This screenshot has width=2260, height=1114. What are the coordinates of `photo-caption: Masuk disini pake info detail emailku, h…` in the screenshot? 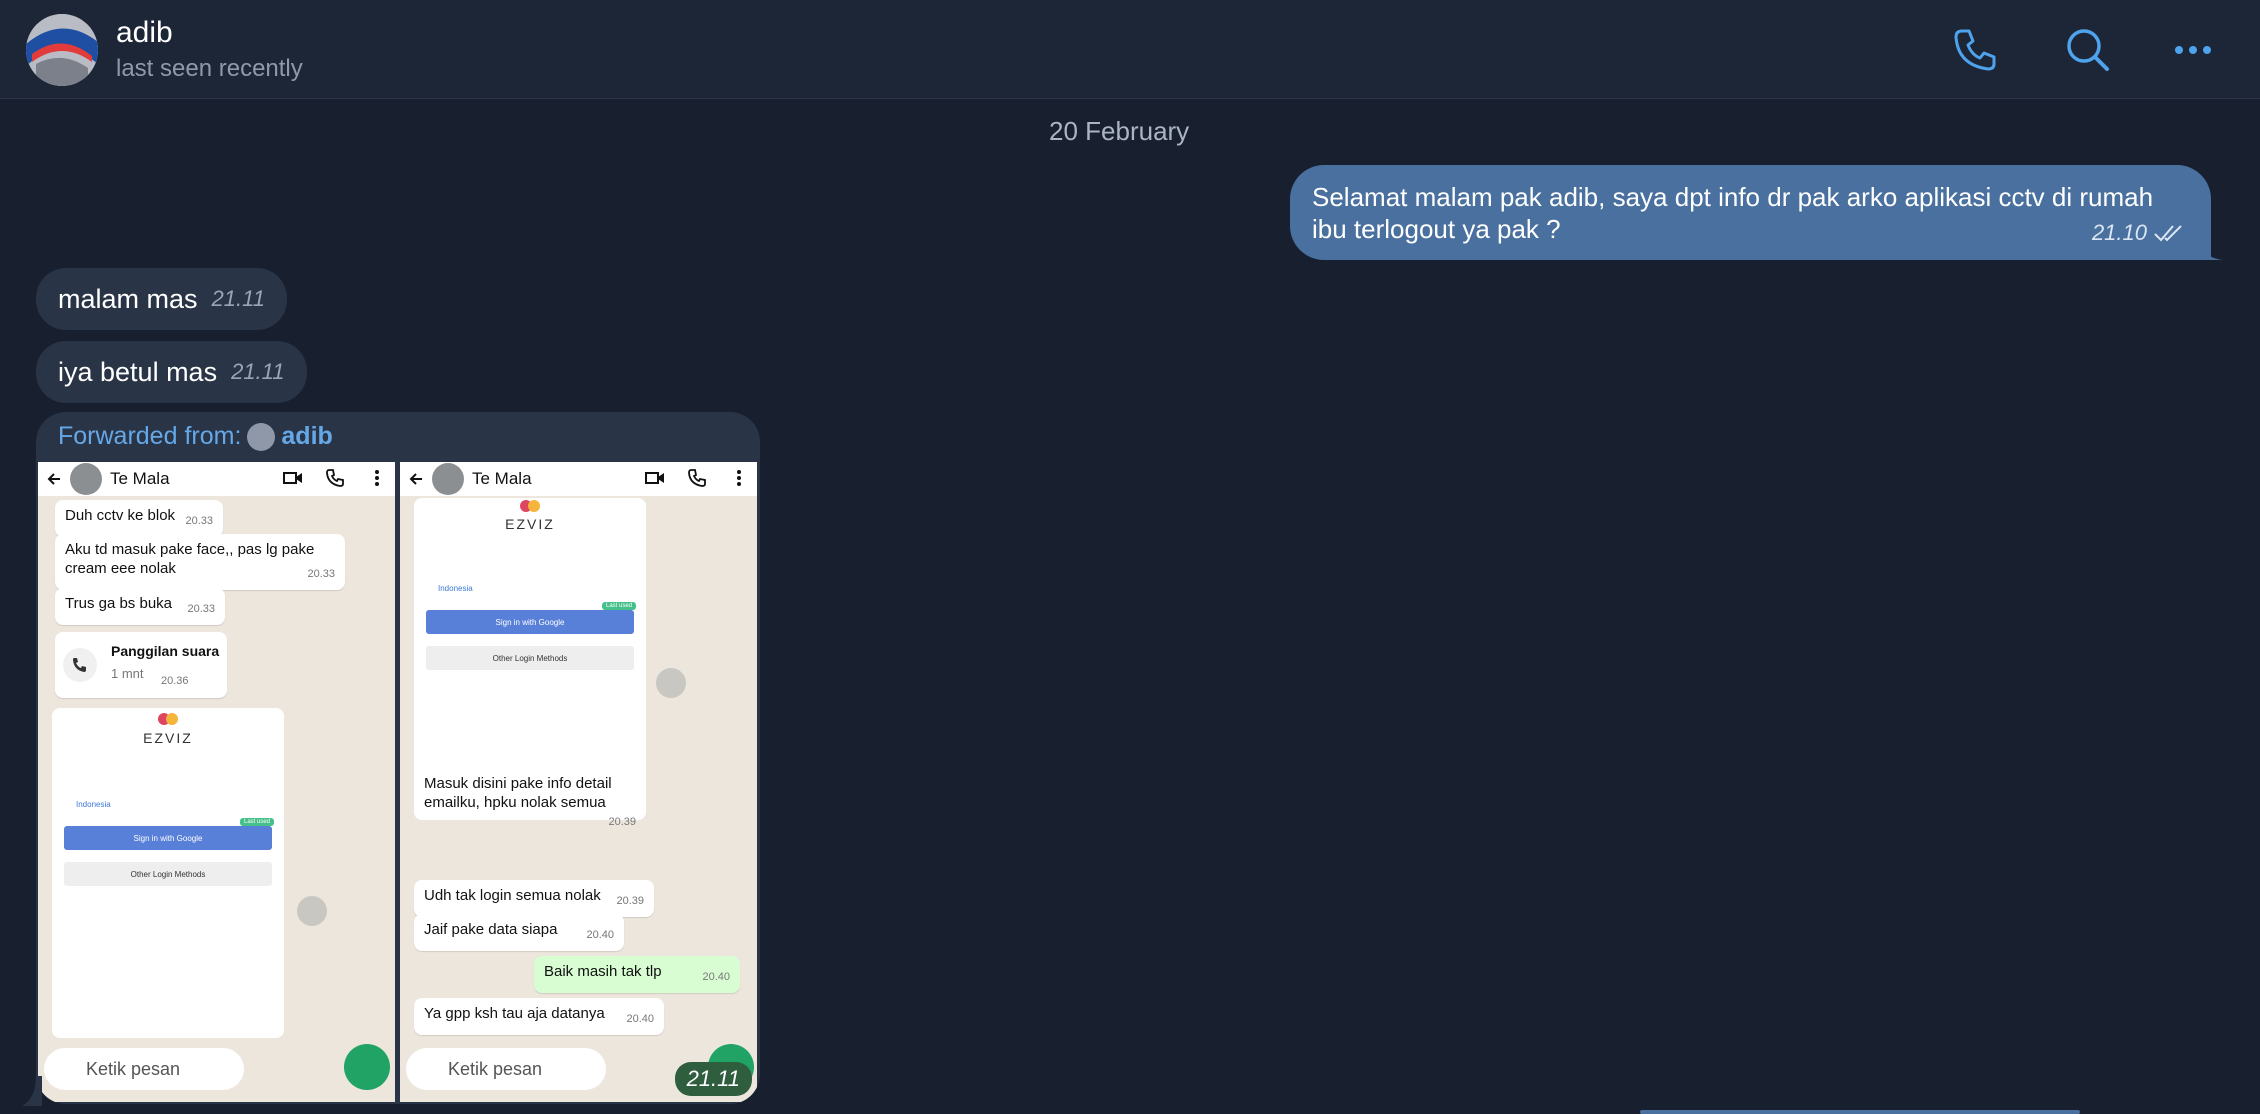 It's located at (518, 793).